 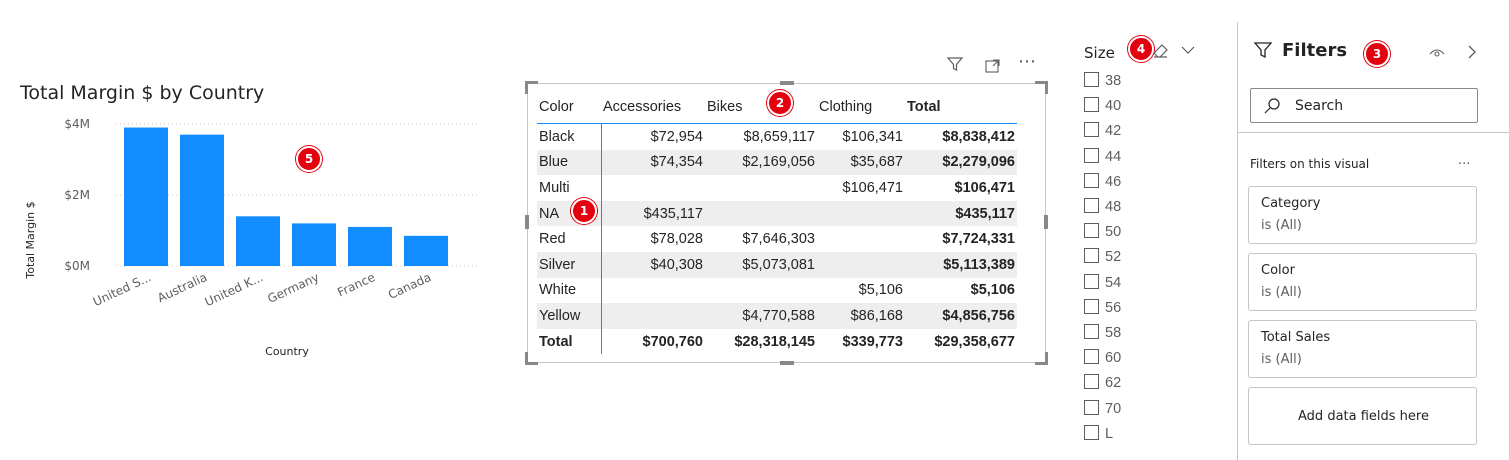 What do you see at coordinates (569, 290) in the screenshot?
I see `row-header-cell: White` at bounding box center [569, 290].